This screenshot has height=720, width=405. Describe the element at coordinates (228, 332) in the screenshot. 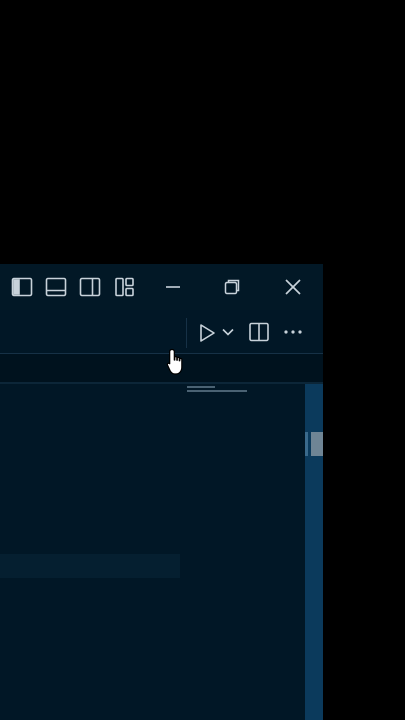

I see `chevron-down-icon` at that location.